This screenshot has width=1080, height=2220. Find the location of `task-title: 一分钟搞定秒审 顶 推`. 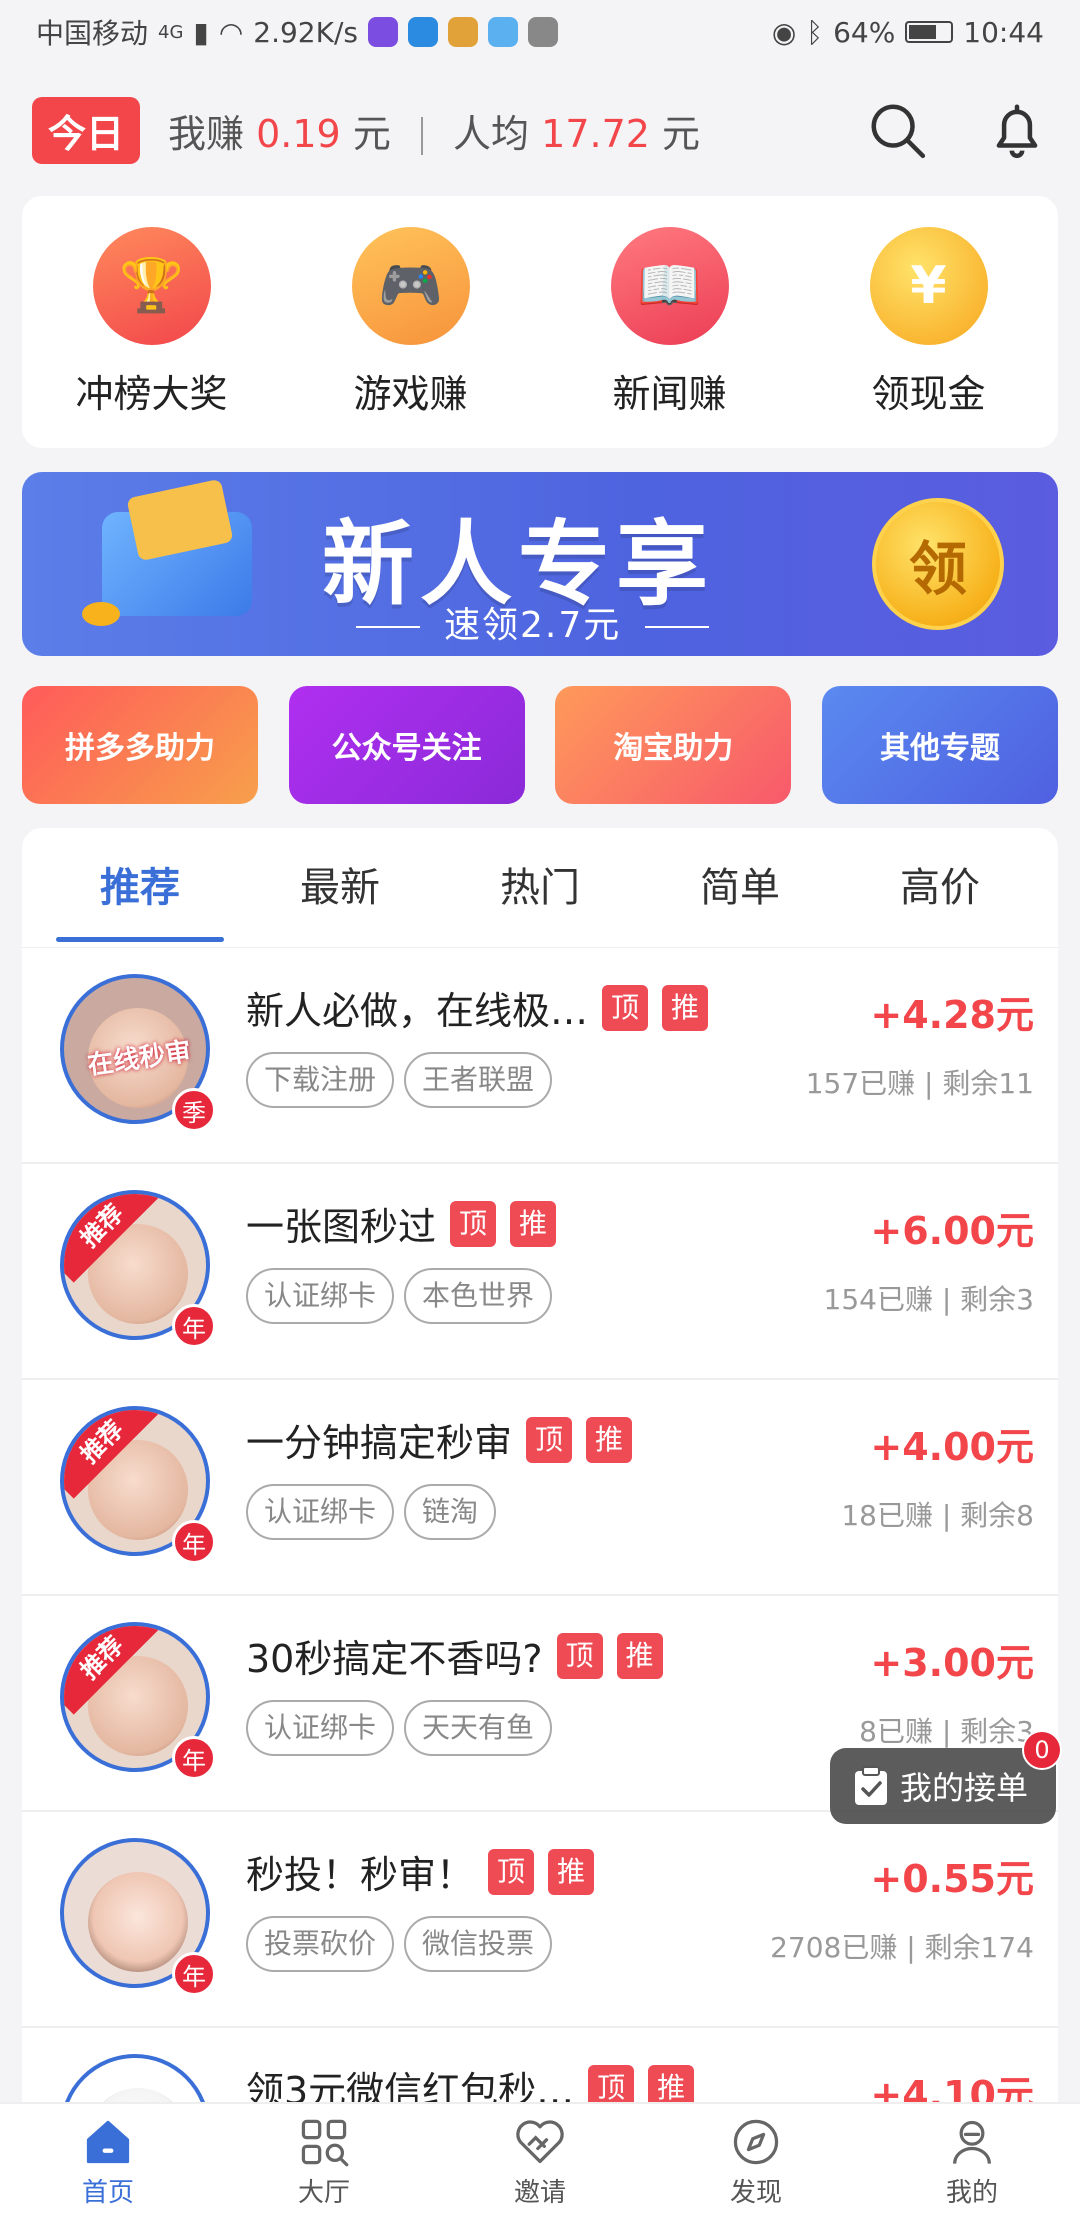

task-title: 一分钟搞定秒审 顶 推 is located at coordinates (439, 1439).